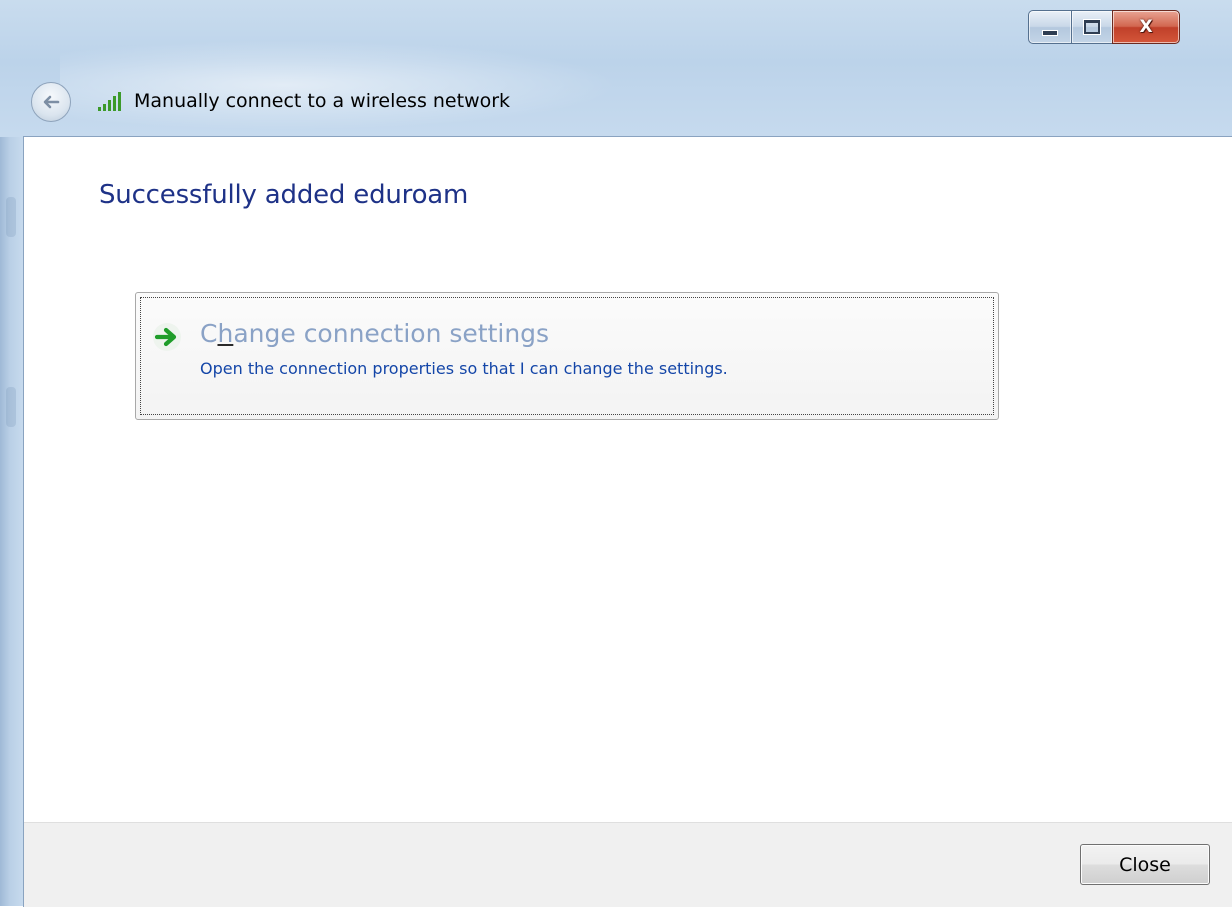 The image size is (1232, 907). Describe the element at coordinates (340, 85) in the screenshot. I see `glass-blur` at that location.